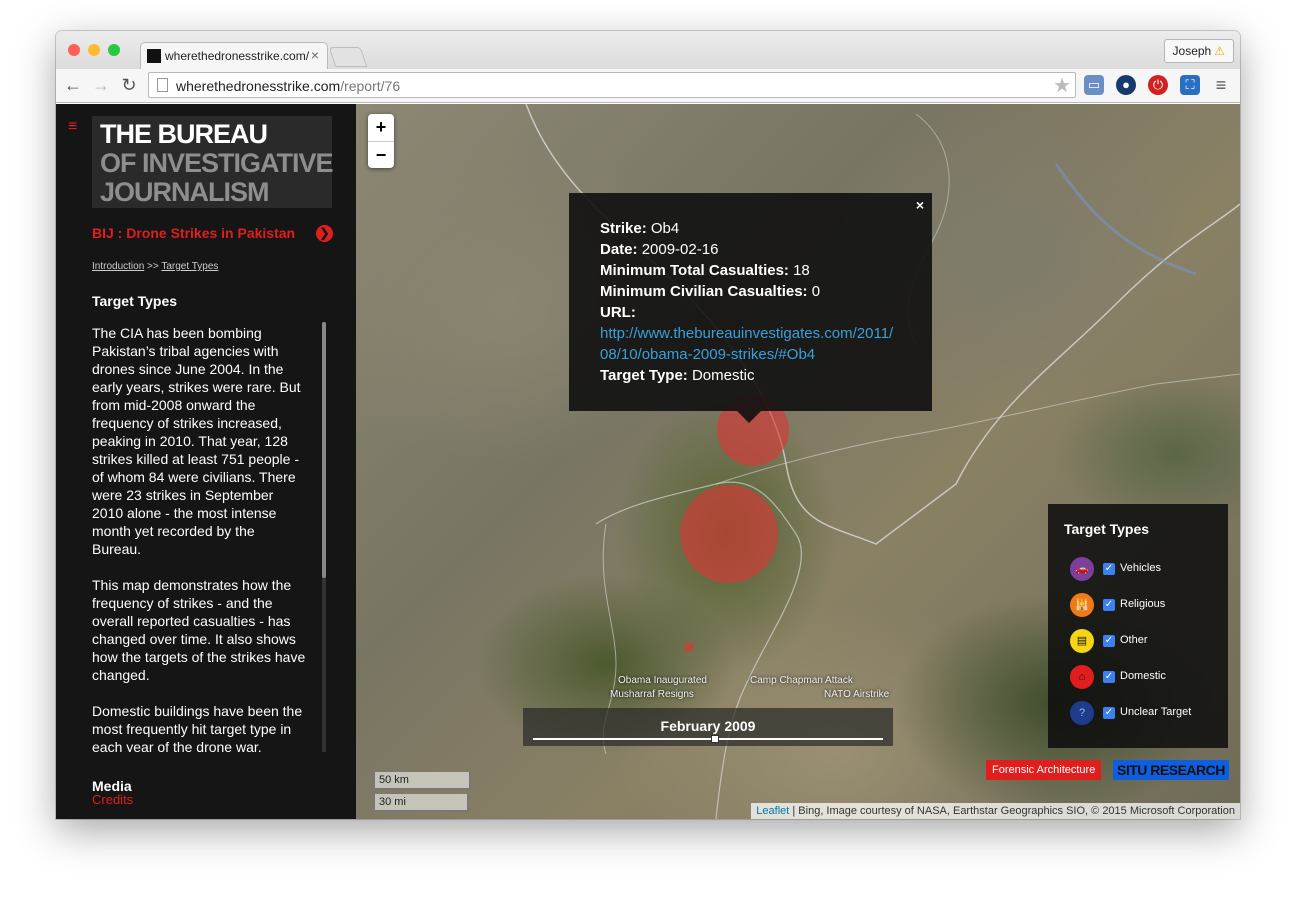  Describe the element at coordinates (112, 799) in the screenshot. I see `credits-link: Credits` at that location.